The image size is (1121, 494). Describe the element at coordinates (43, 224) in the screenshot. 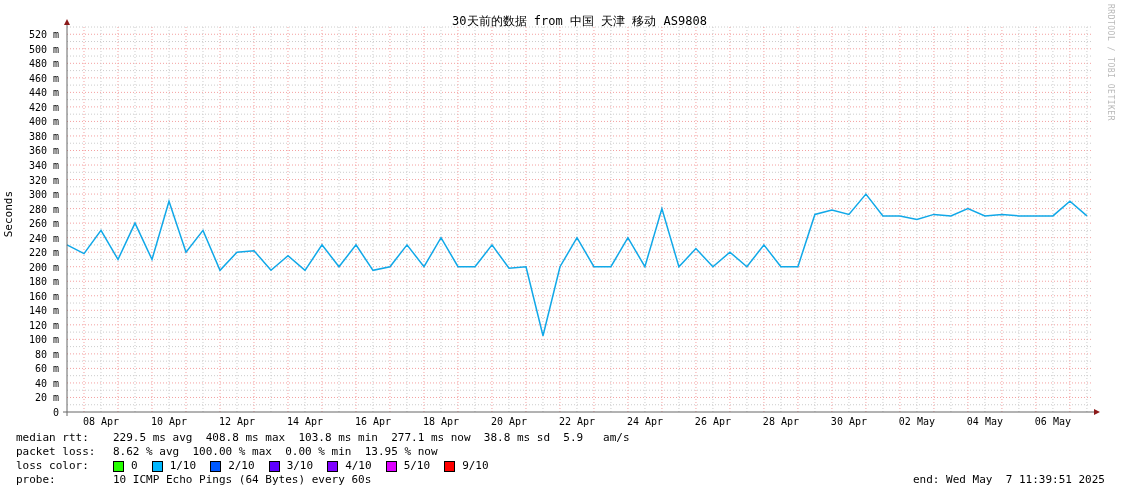

I see `y-tick-label: 260 m` at that location.